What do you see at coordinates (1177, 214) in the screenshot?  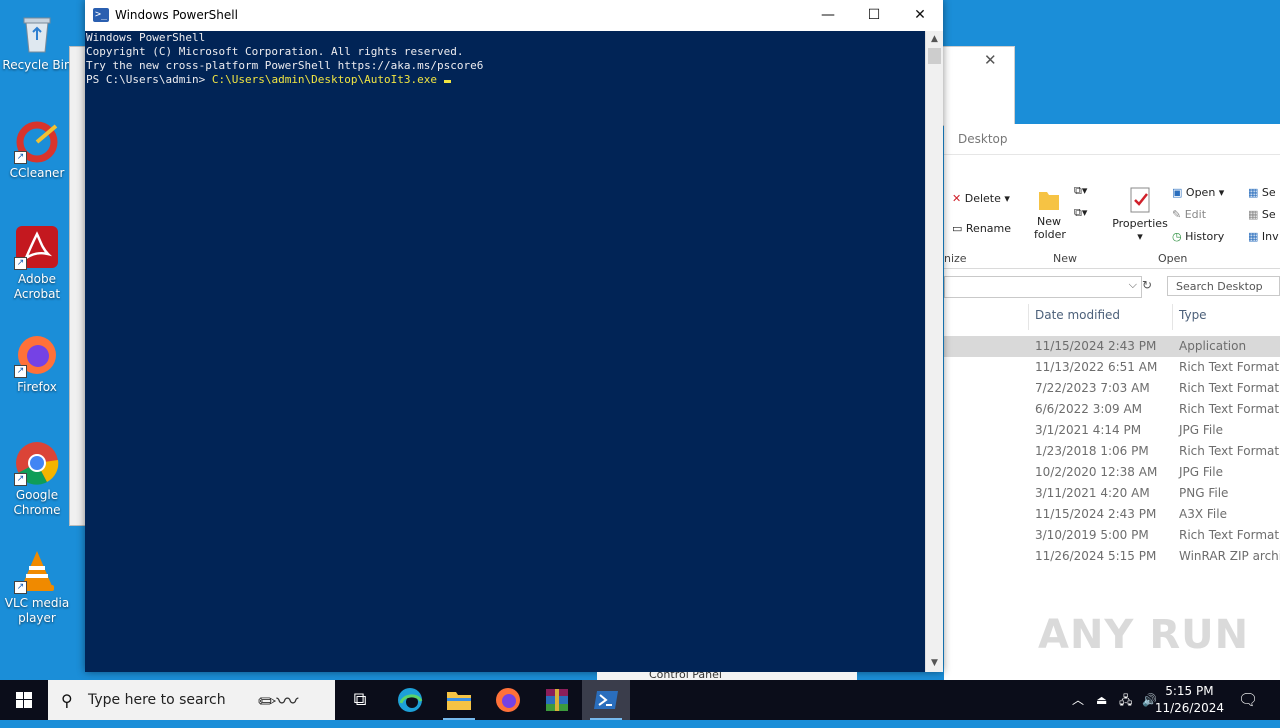 I see `edit-icon: ✎` at bounding box center [1177, 214].